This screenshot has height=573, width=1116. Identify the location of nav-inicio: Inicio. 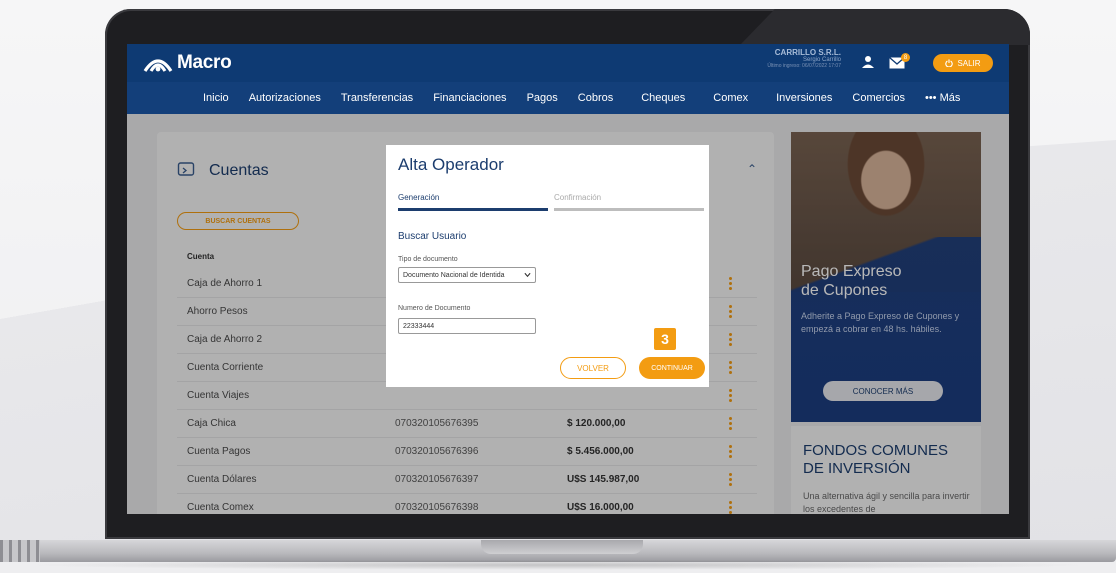
(216, 98).